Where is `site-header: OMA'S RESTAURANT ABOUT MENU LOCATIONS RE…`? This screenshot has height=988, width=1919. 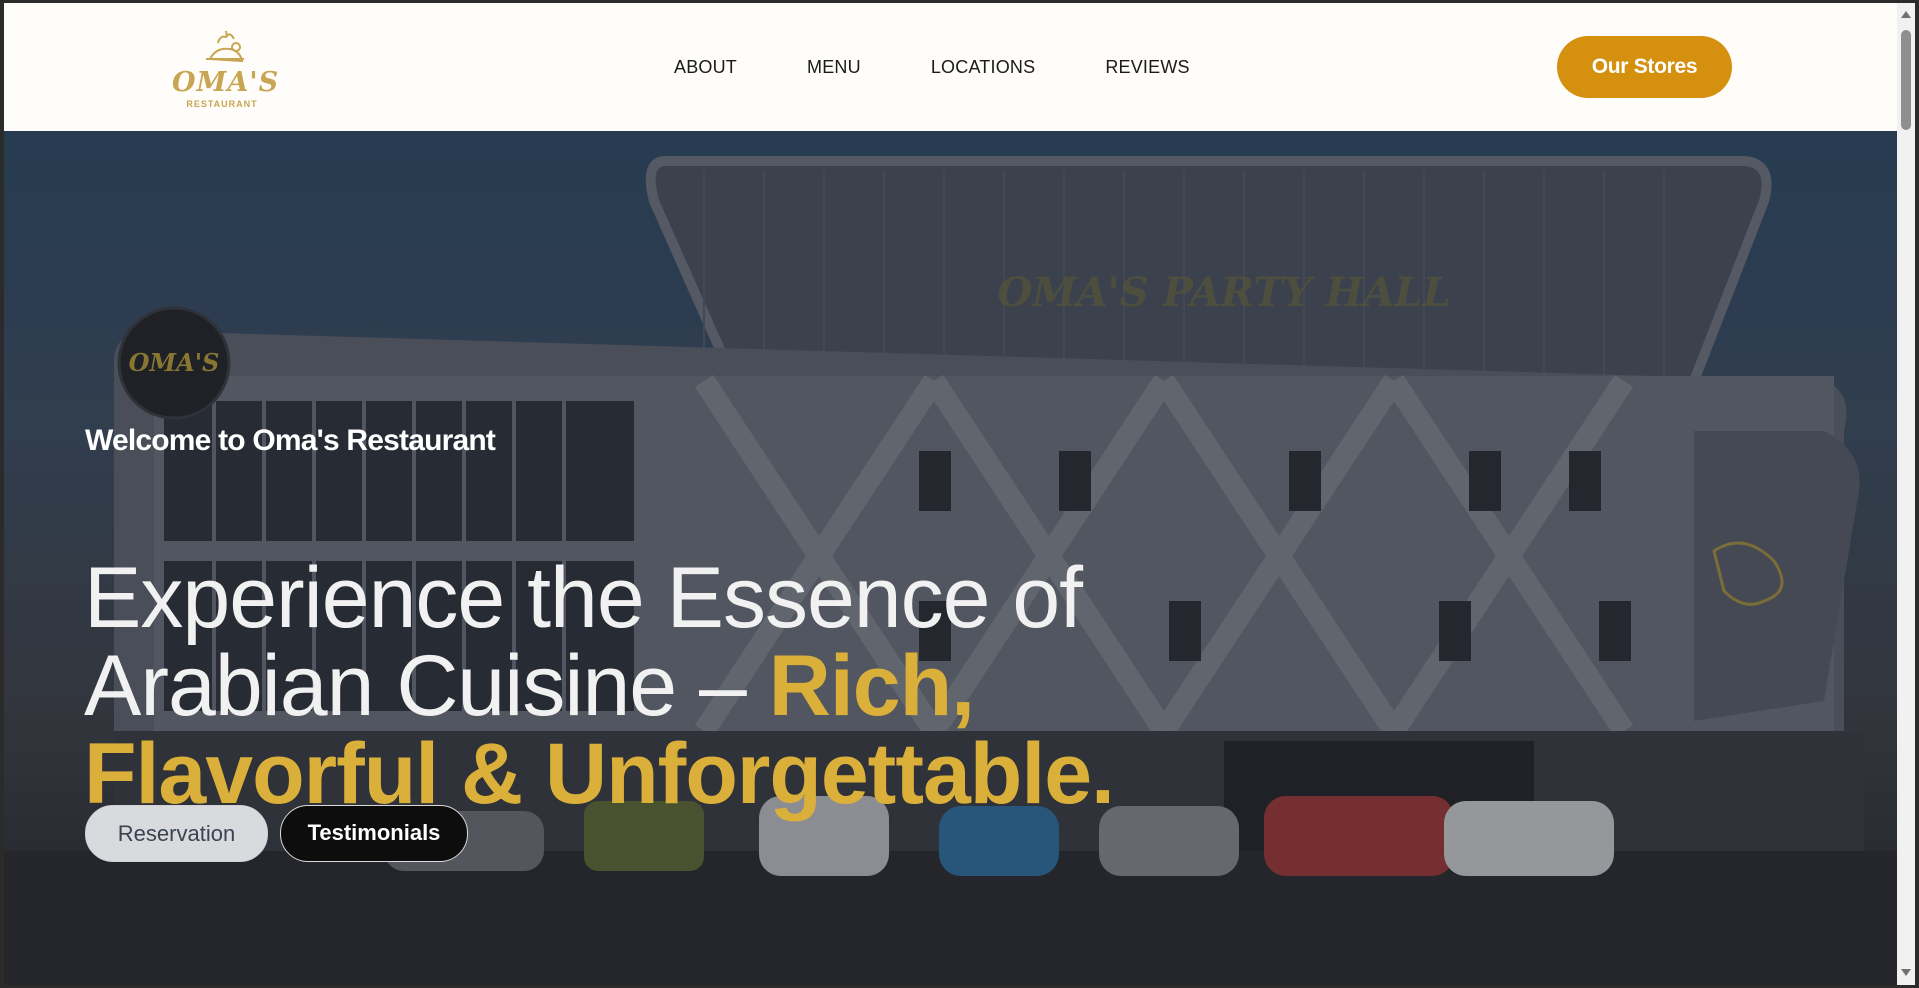
site-header: OMA'S RESTAURANT ABOUT MENU LOCATIONS RE… is located at coordinates (950, 67).